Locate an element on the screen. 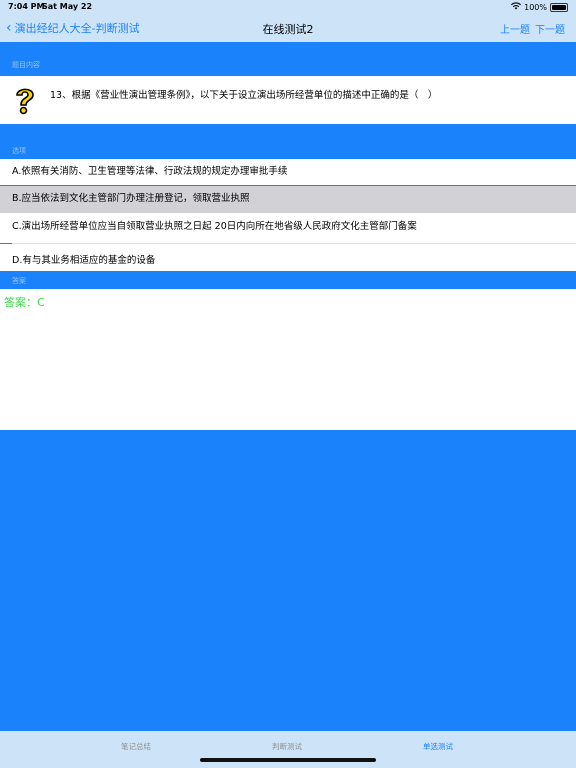  battery-icon is located at coordinates (559, 7).